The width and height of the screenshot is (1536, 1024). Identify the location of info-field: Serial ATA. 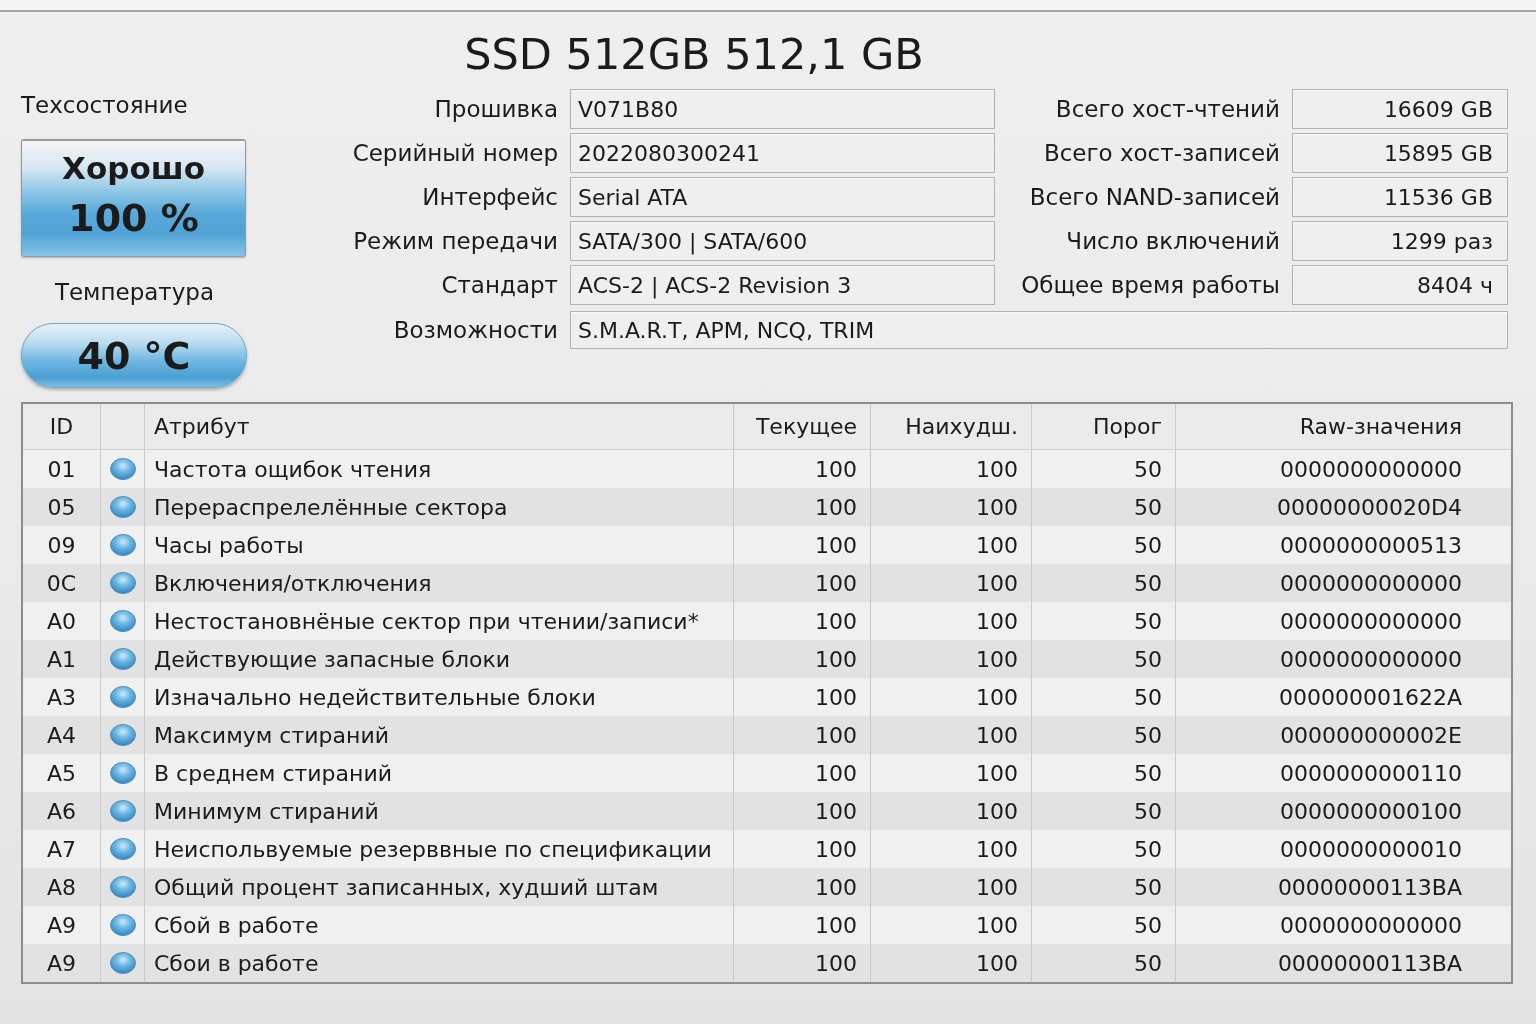
(782, 197).